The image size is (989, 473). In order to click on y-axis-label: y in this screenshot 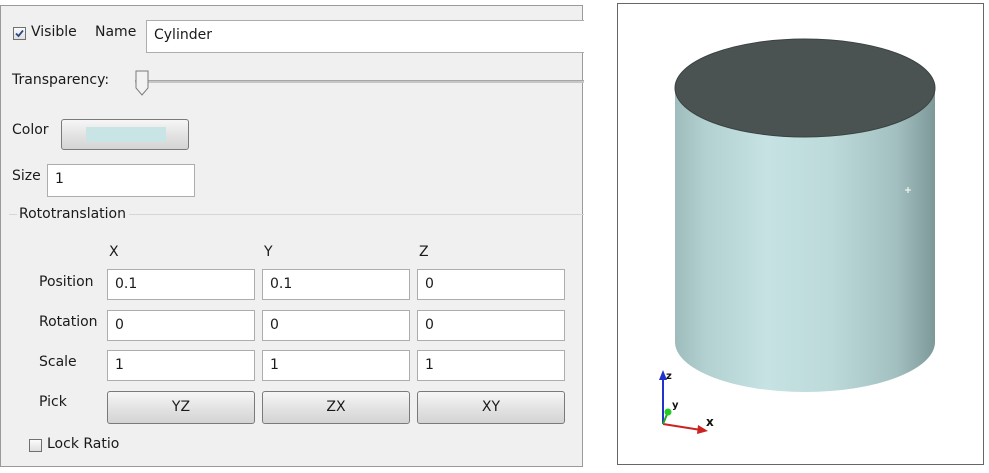, I will do `click(675, 405)`.